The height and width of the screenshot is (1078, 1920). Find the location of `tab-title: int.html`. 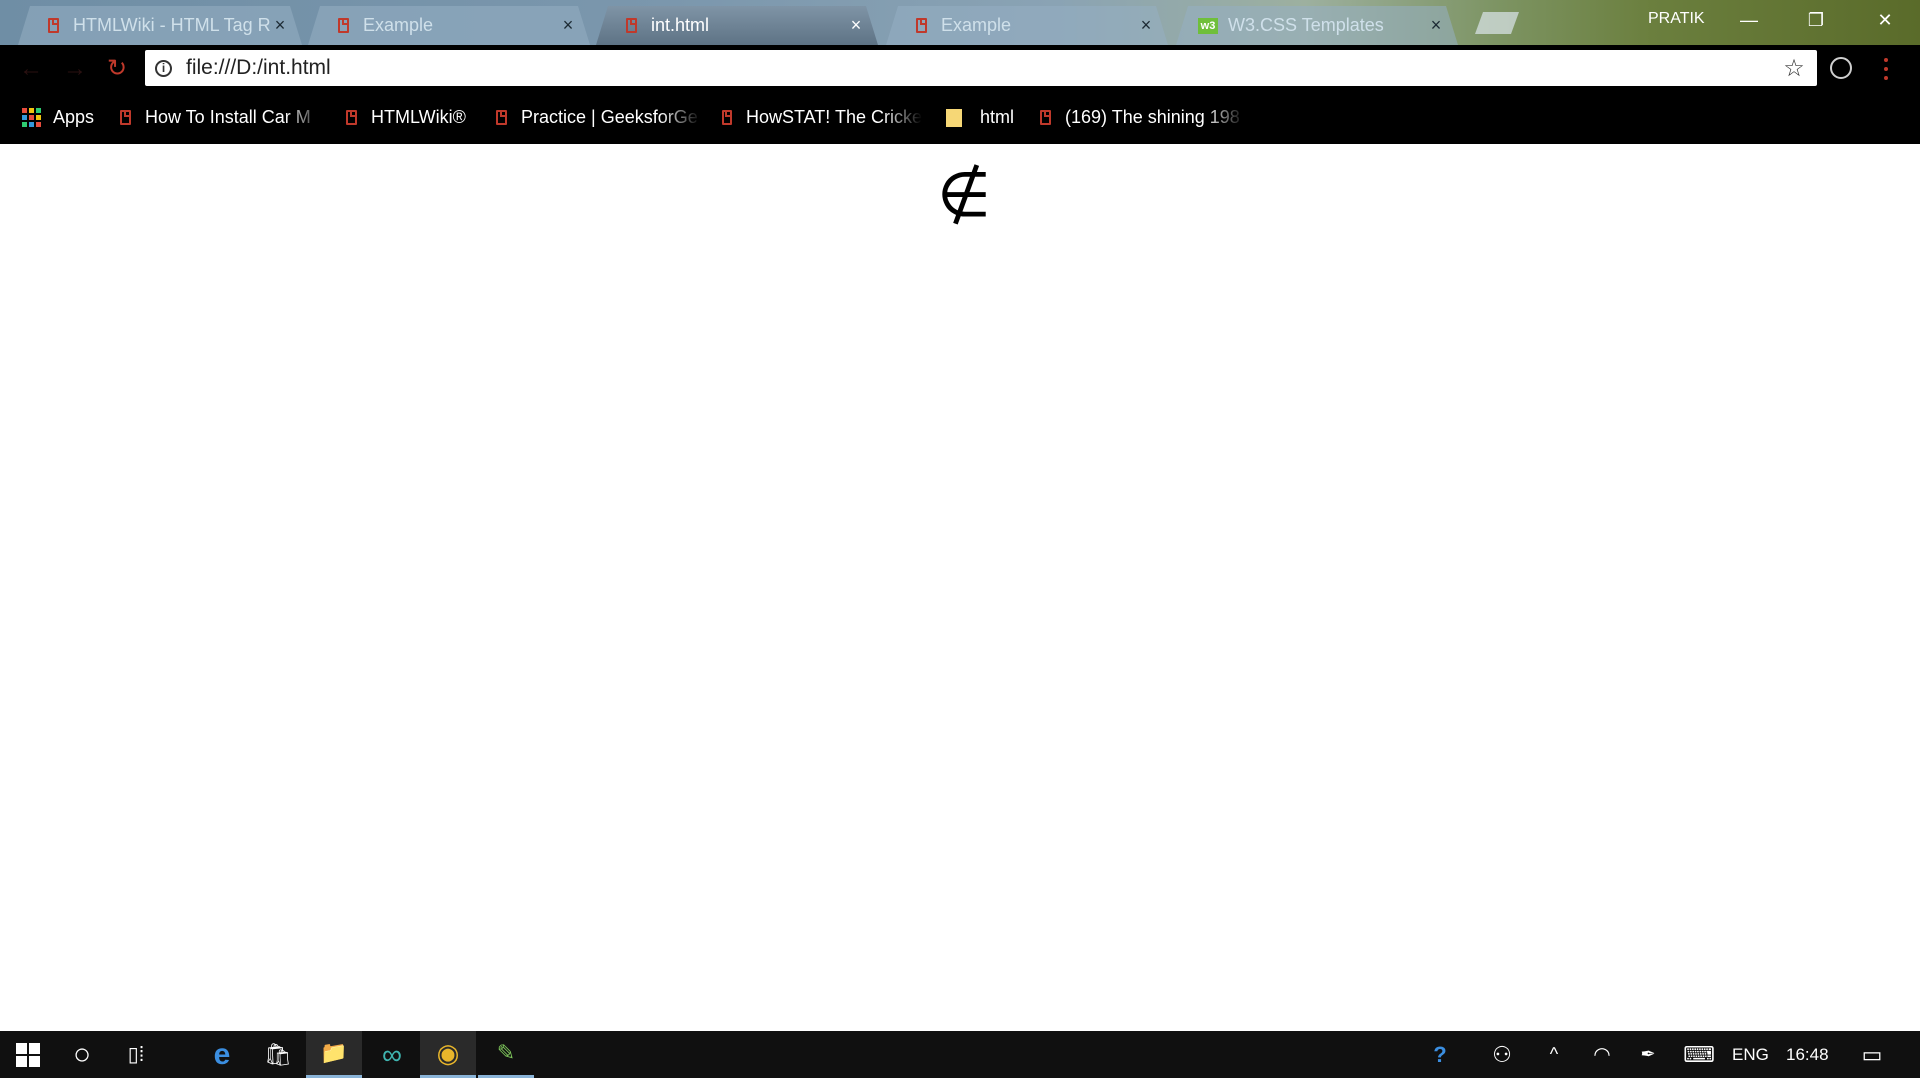

tab-title: int.html is located at coordinates (680, 25).